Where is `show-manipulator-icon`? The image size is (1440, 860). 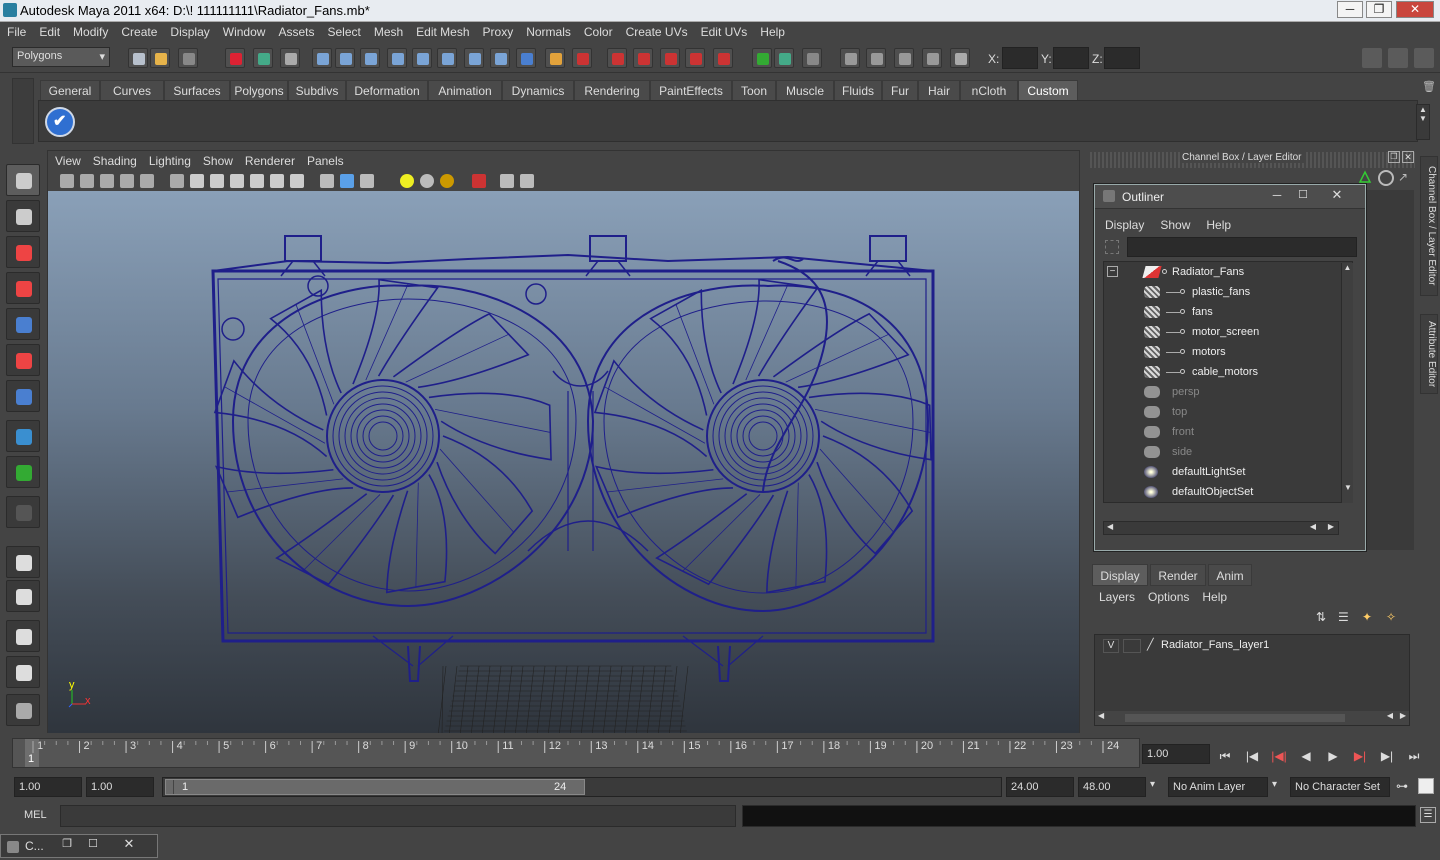 show-manipulator-icon is located at coordinates (23, 472).